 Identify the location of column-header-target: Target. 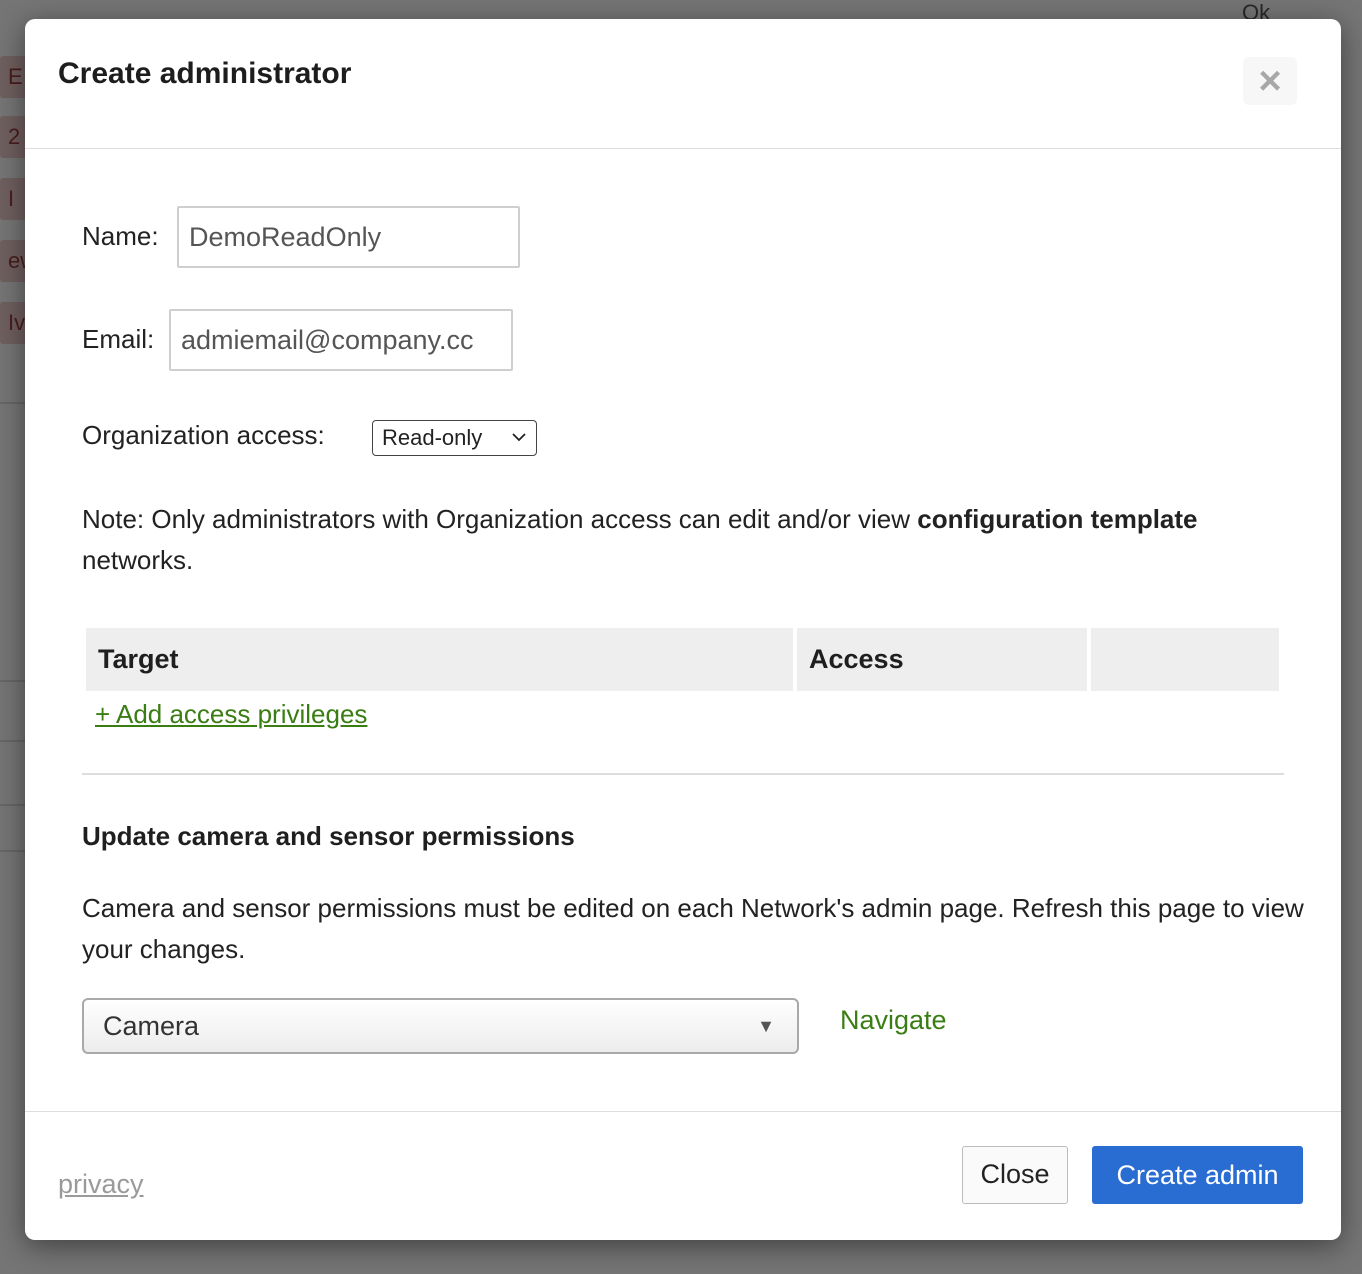
(439, 659).